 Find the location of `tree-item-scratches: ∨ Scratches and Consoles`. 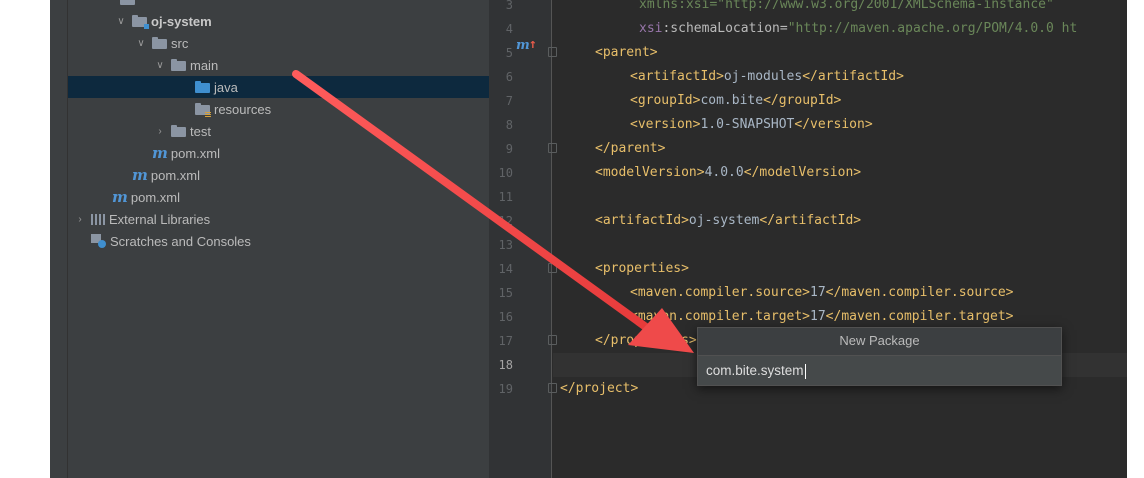

tree-item-scratches: ∨ Scratches and Consoles is located at coordinates (278, 241).